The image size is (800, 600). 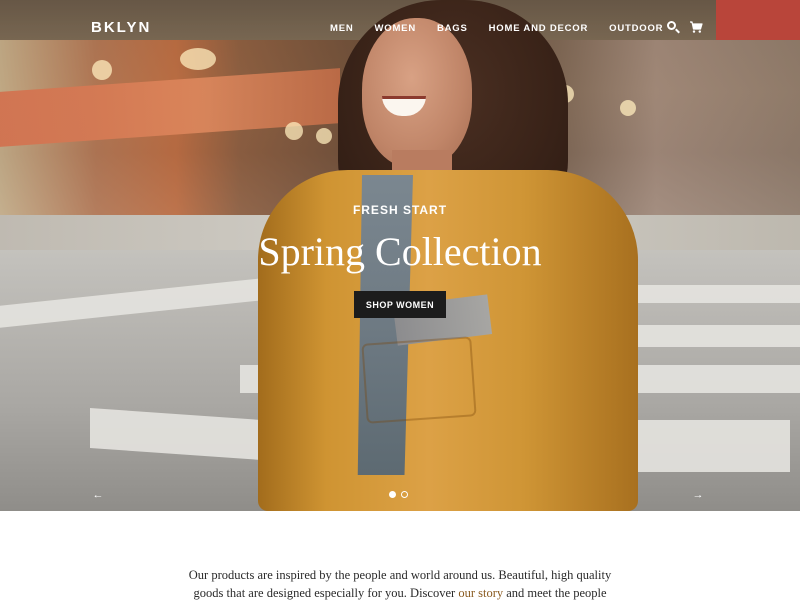 What do you see at coordinates (342, 28) in the screenshot?
I see `nav-item-men: MEN` at bounding box center [342, 28].